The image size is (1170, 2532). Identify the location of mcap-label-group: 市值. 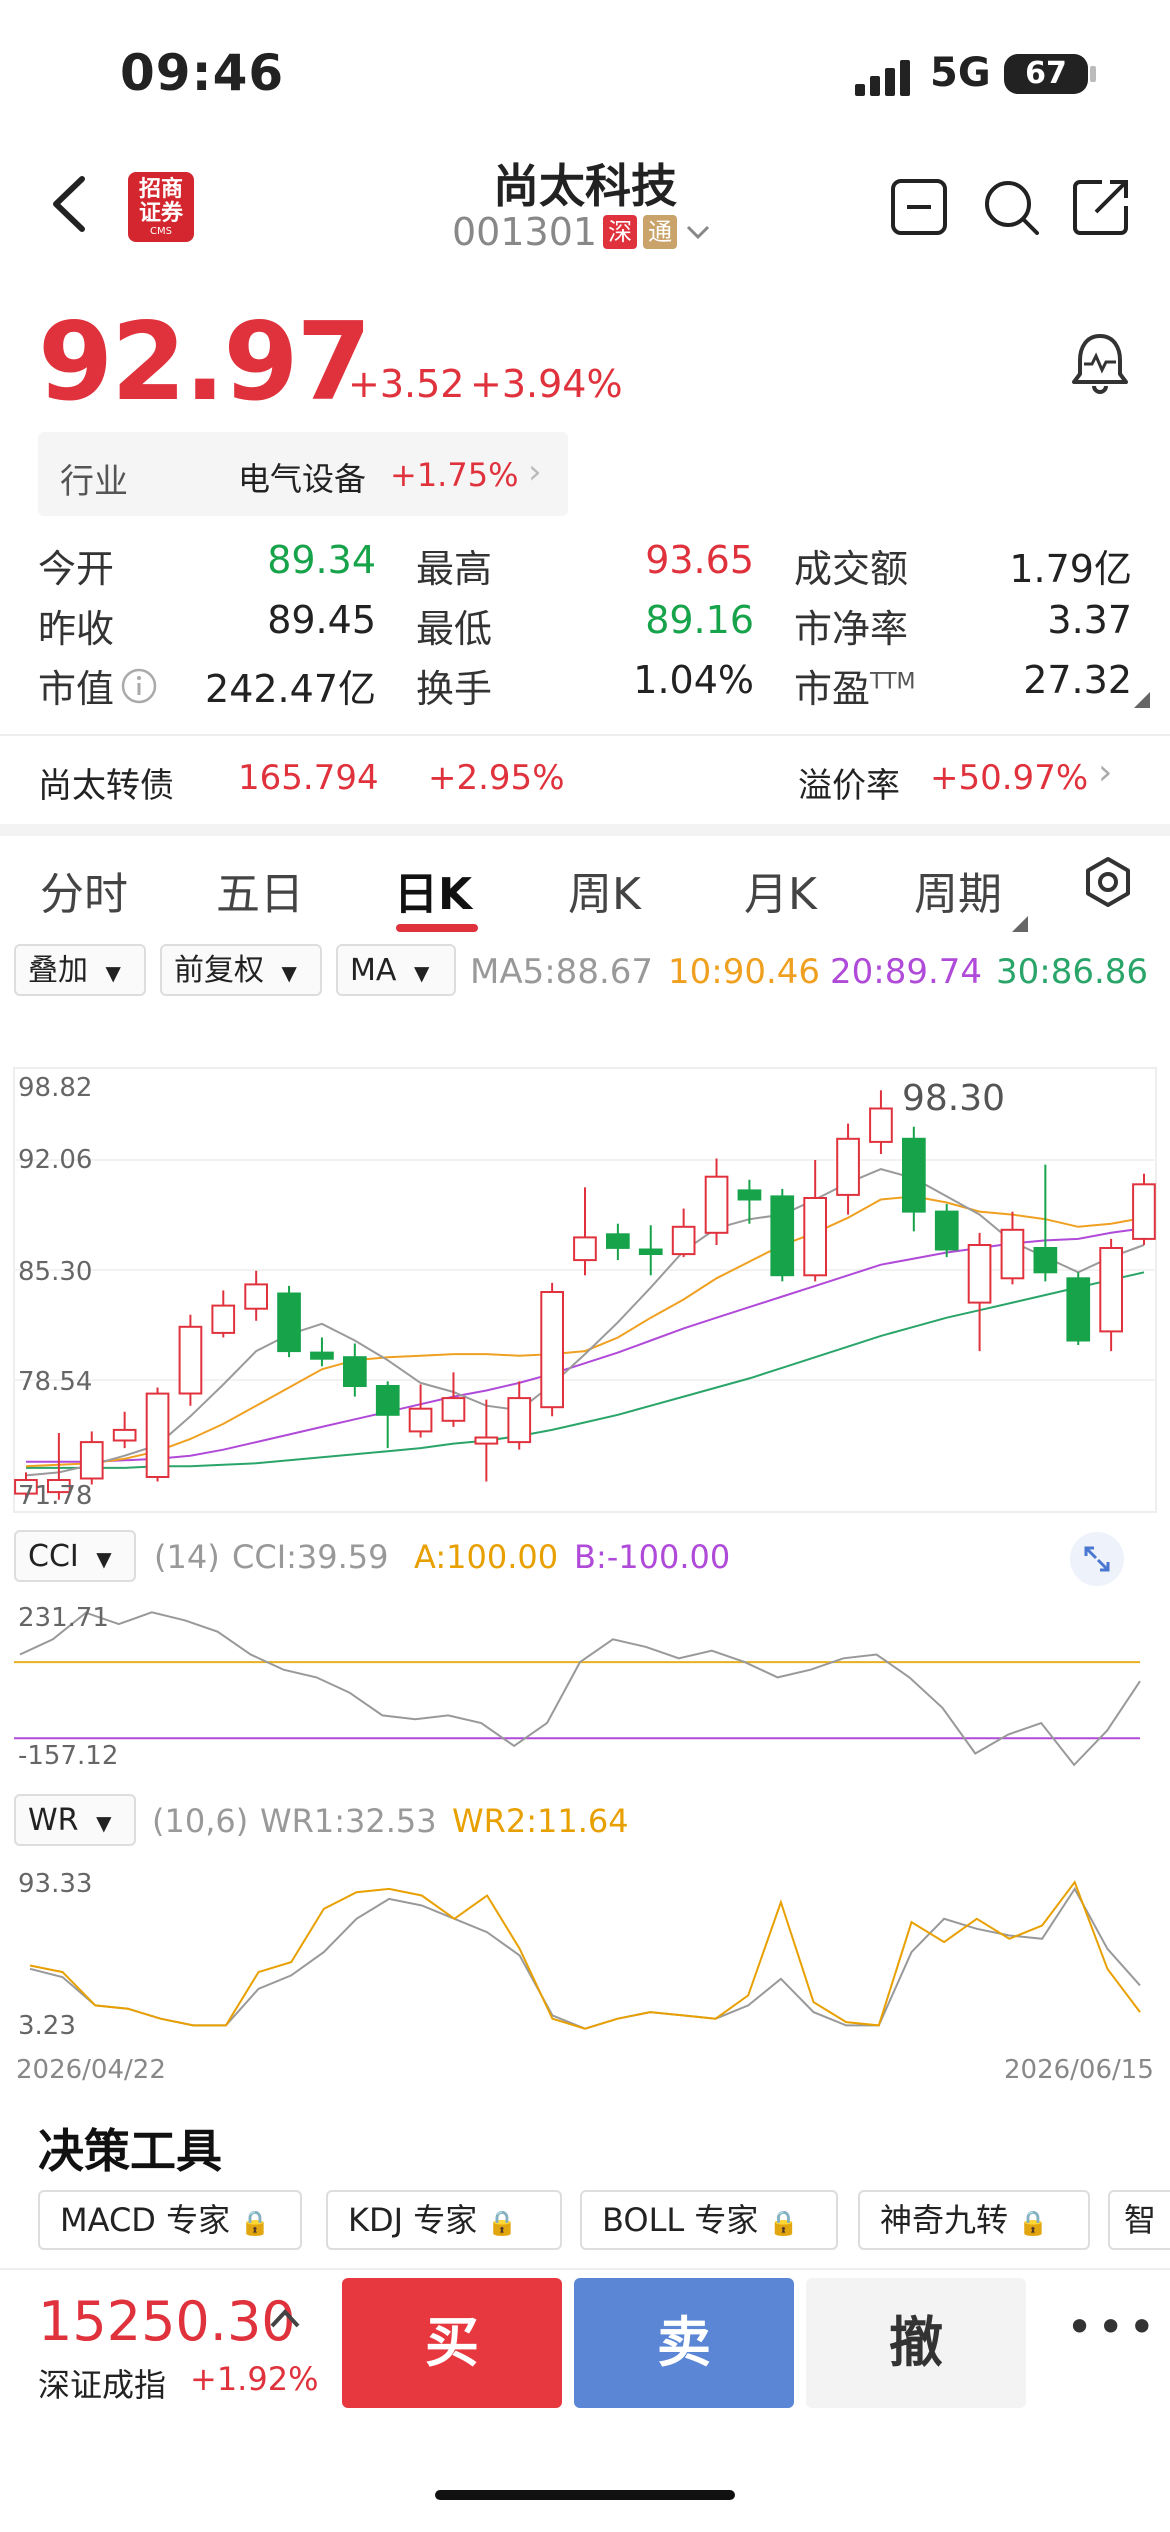
(98, 685).